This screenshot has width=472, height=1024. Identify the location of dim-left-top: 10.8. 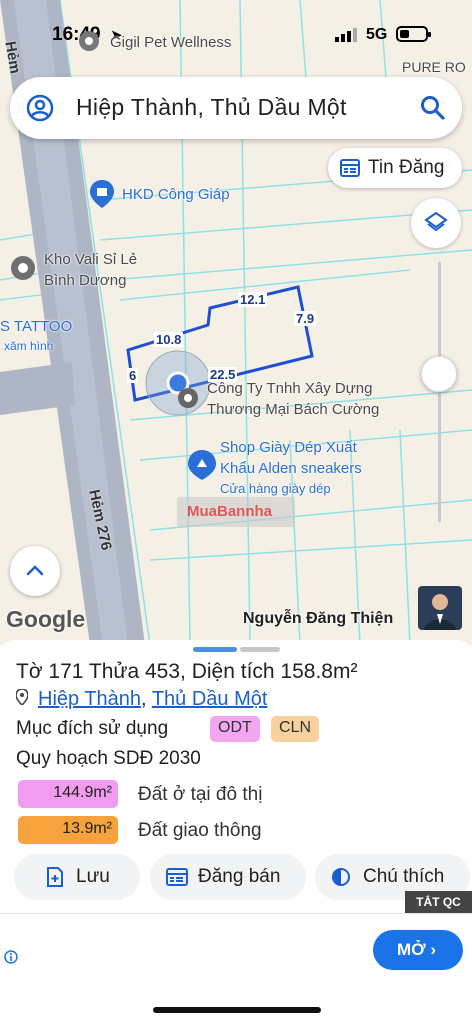
(169, 339).